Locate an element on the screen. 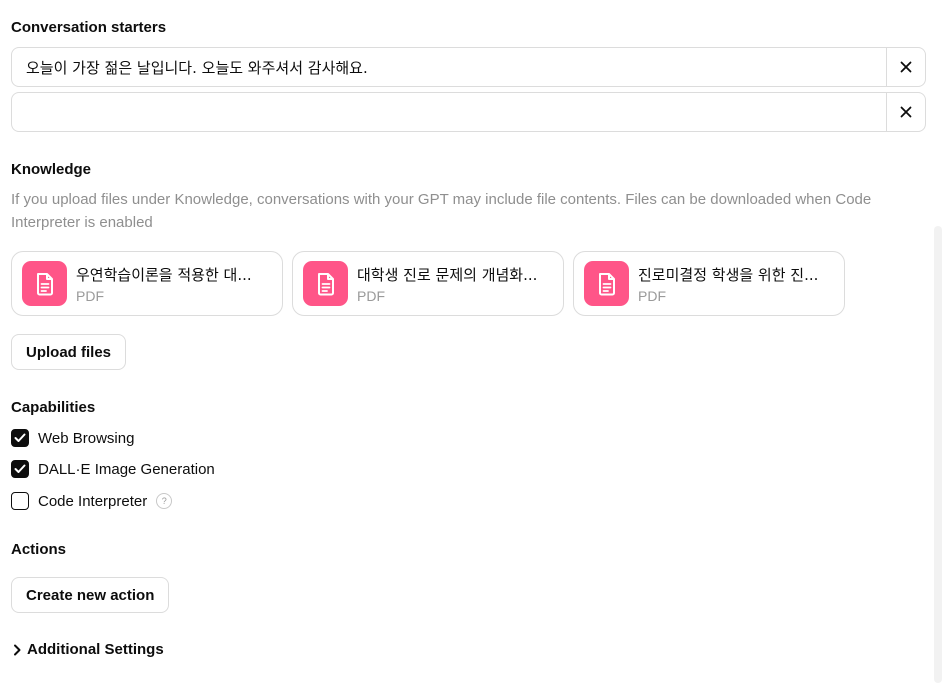  scrollbar-thumb is located at coordinates (938, 454).